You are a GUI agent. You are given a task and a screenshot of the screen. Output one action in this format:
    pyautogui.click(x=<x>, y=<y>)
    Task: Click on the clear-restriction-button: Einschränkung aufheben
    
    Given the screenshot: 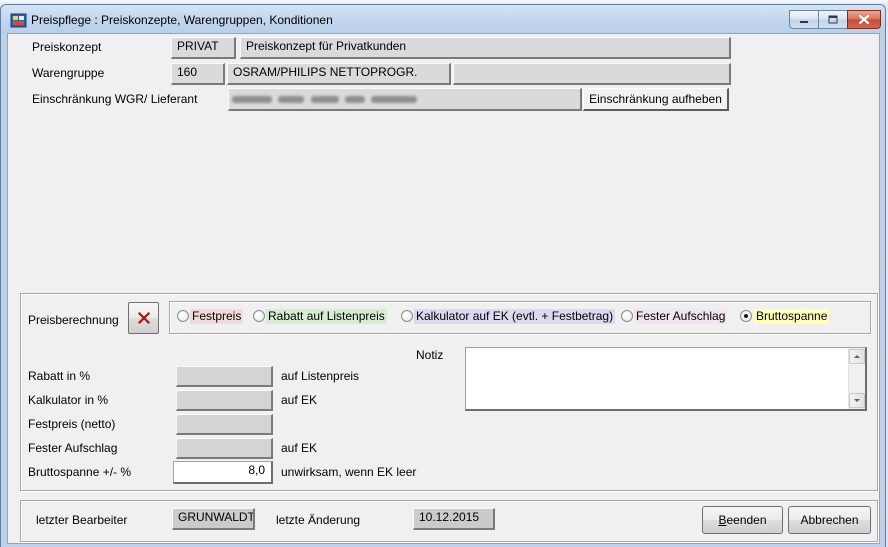 What is the action you would take?
    pyautogui.click(x=656, y=99)
    